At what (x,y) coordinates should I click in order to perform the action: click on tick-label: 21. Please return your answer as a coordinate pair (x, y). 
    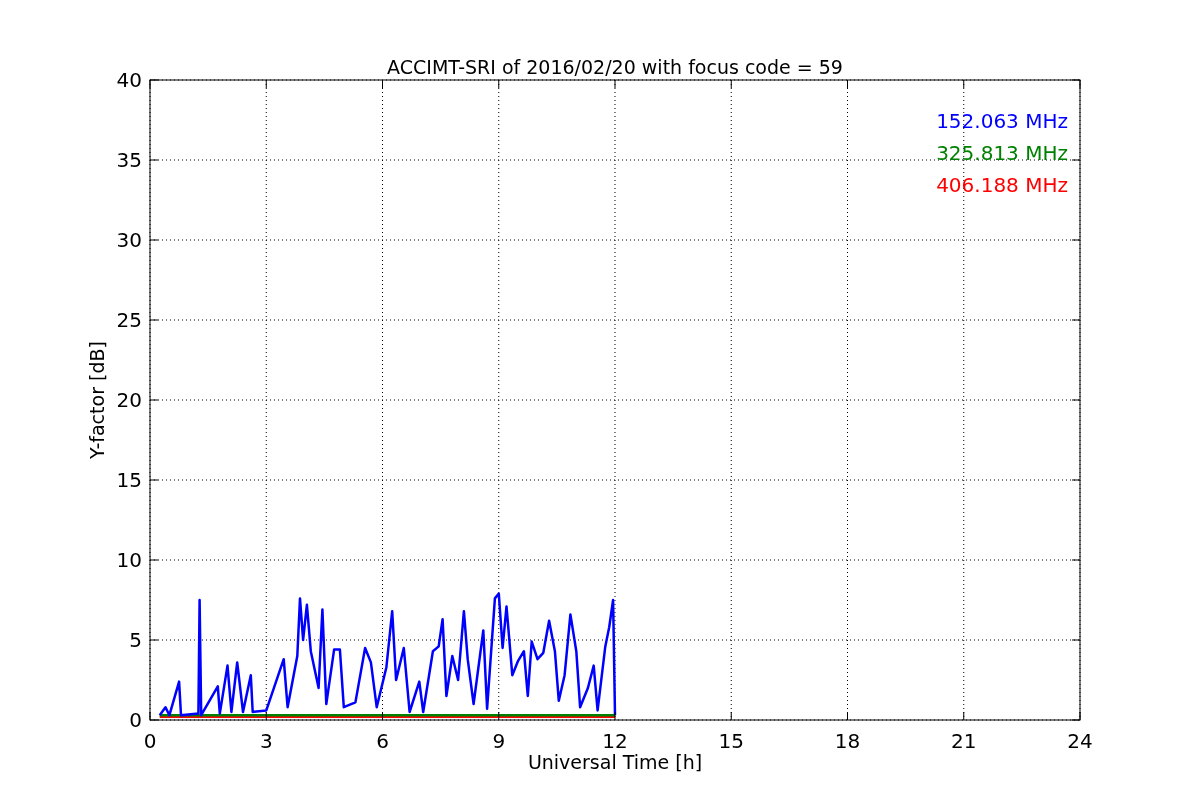
    Looking at the image, I should click on (964, 741).